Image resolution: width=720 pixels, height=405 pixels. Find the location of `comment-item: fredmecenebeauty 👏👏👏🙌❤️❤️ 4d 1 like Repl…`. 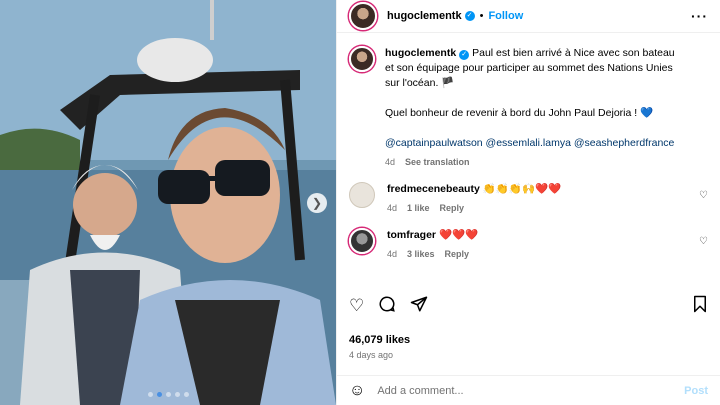

comment-item: fredmecenebeauty 👏👏👏🙌❤️❤️ 4d 1 like Repl… is located at coordinates (528, 199).